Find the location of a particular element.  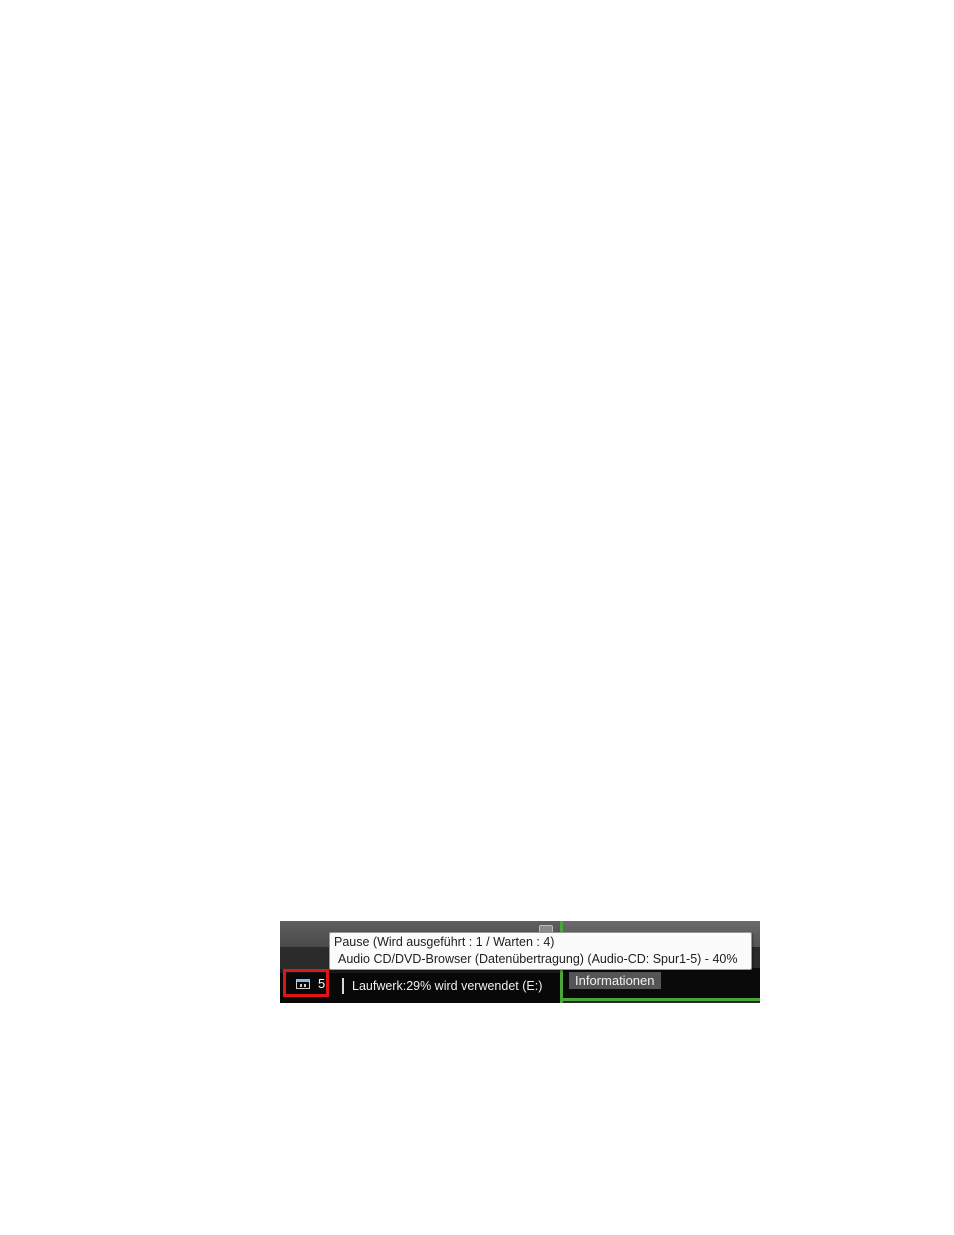

task-count: 5 is located at coordinates (322, 983).